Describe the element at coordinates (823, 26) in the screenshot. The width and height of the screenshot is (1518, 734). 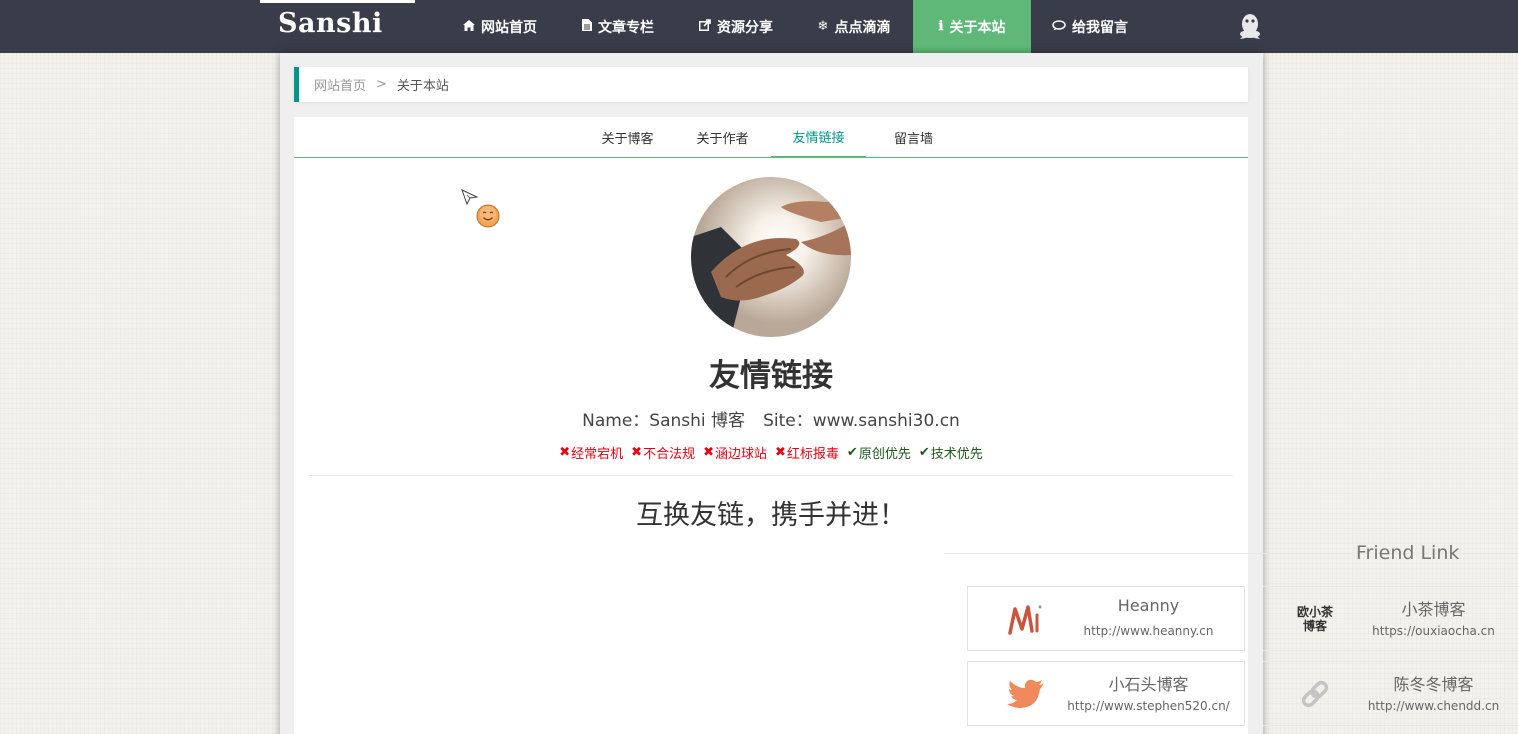
I see `snowflake-icon: ❄` at that location.